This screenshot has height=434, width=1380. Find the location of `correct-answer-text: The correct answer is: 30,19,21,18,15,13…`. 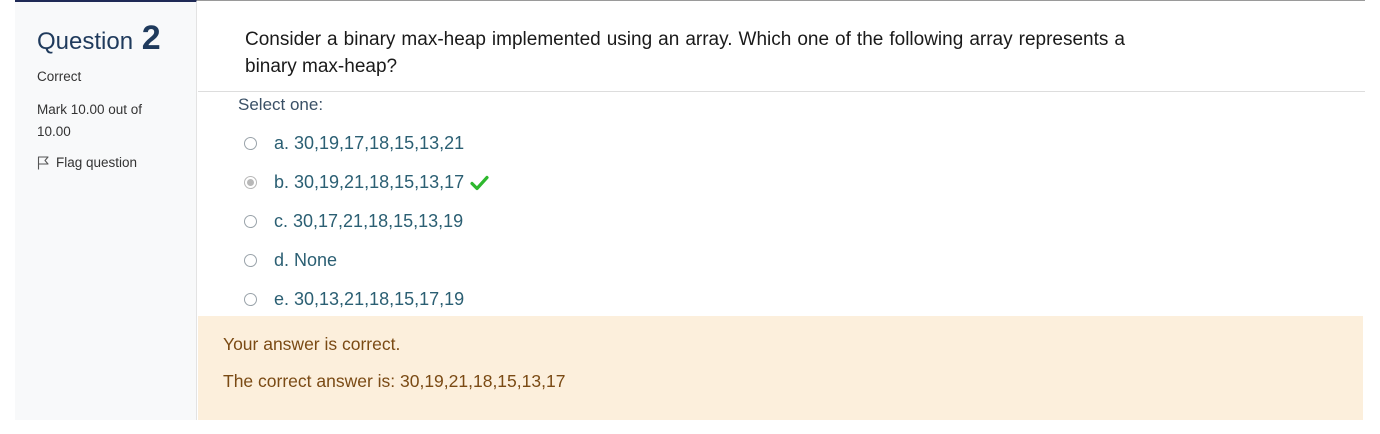

correct-answer-text: The correct answer is: 30,19,21,18,15,13… is located at coordinates (394, 381).